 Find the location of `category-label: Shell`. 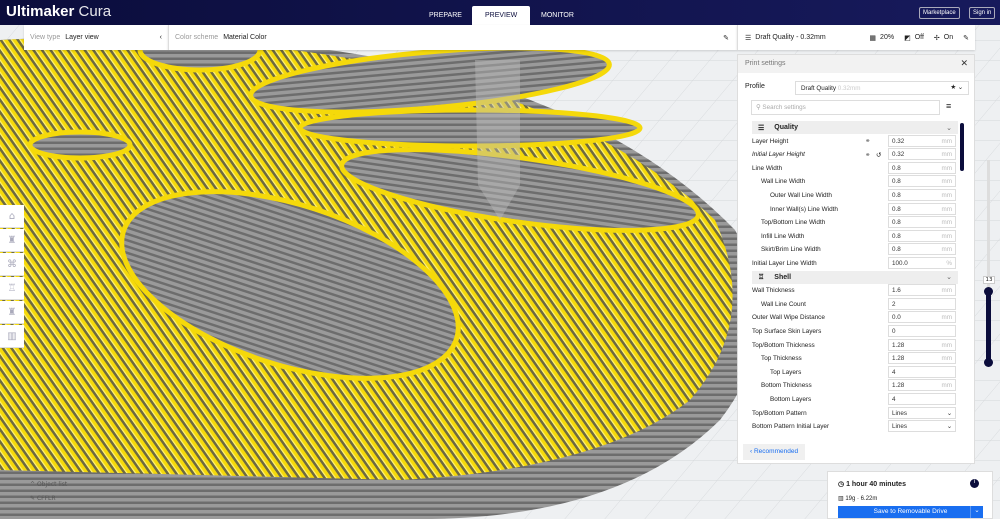

category-label: Shell is located at coordinates (783, 277).